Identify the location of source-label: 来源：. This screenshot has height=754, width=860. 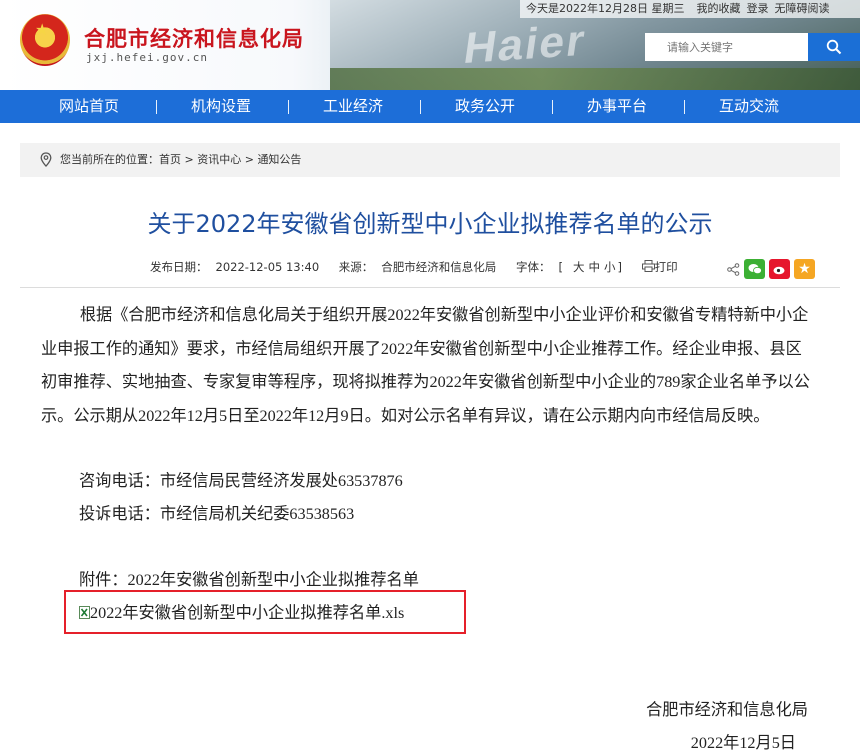
(356, 267).